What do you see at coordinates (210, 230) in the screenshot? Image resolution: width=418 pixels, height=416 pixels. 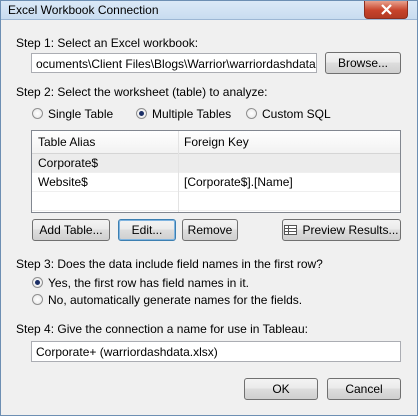 I see `remove-button: Remove` at bounding box center [210, 230].